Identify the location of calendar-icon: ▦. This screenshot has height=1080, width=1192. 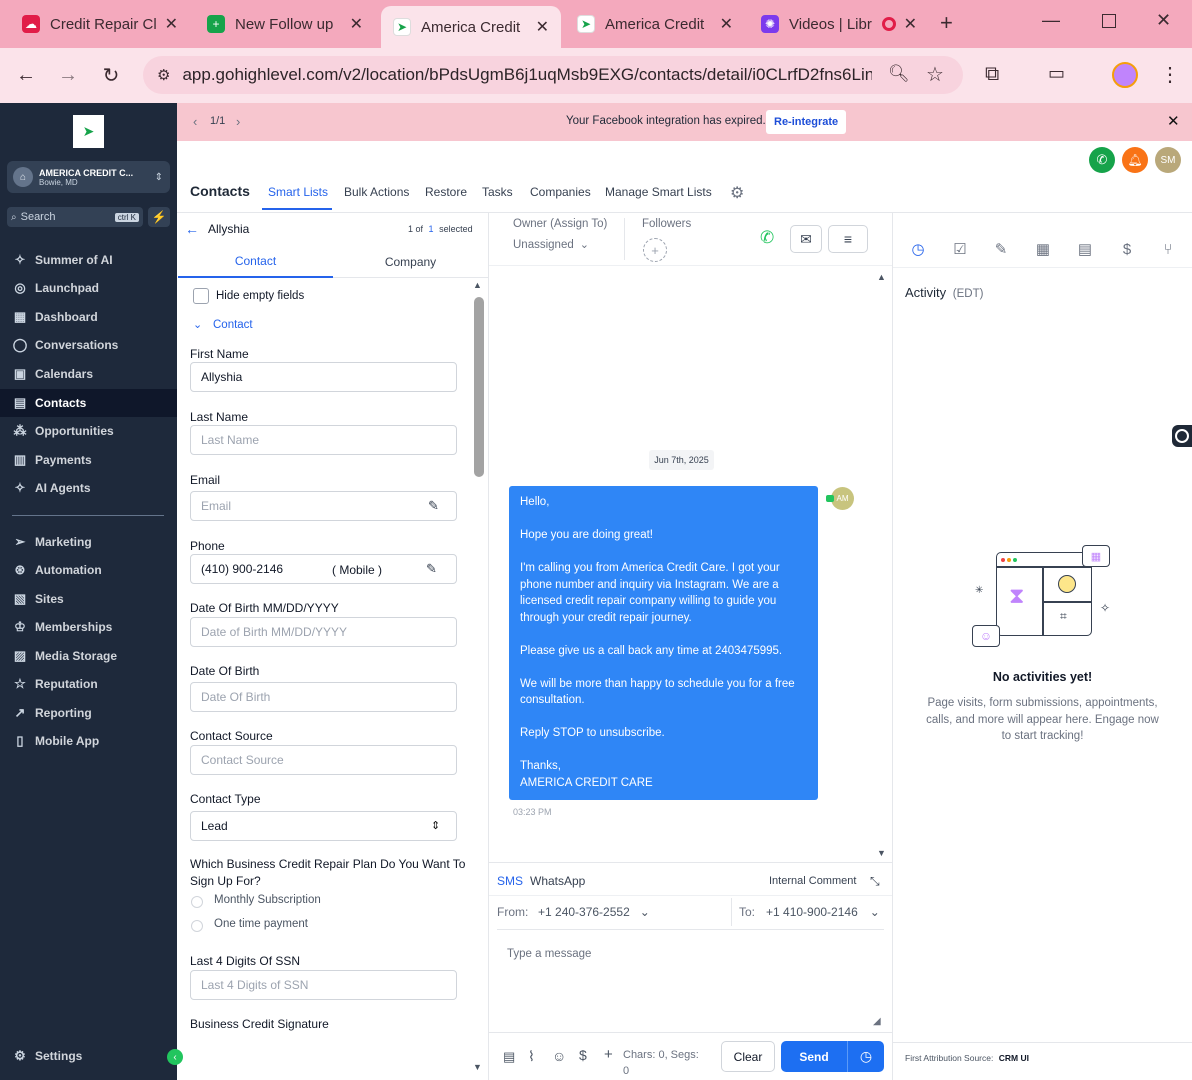
(1043, 249).